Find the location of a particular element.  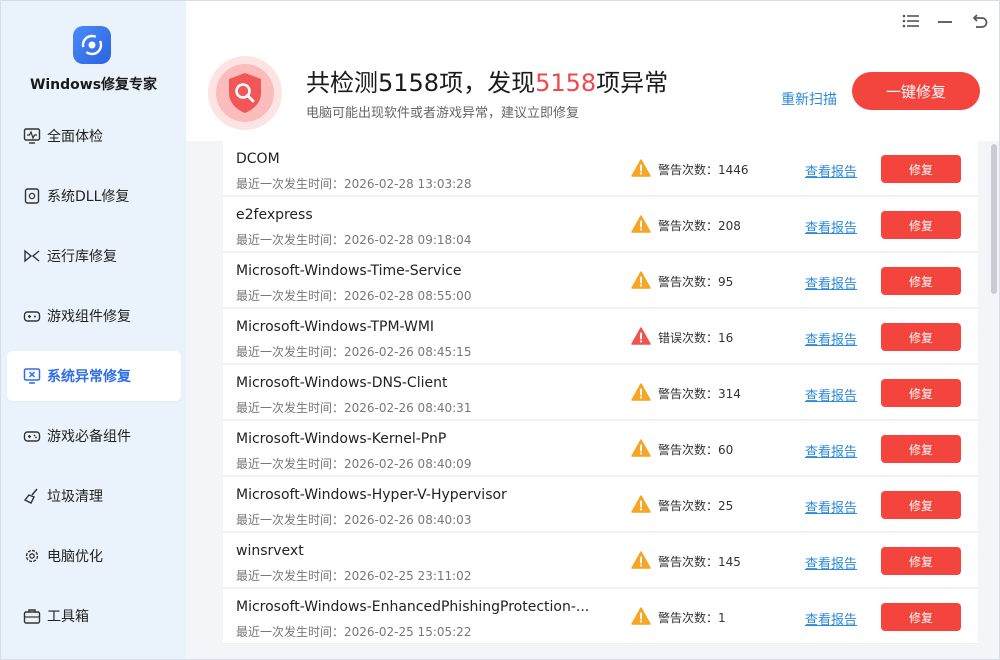

sidebar-item-dll-repair: 系统DLL修复 is located at coordinates (94, 196).